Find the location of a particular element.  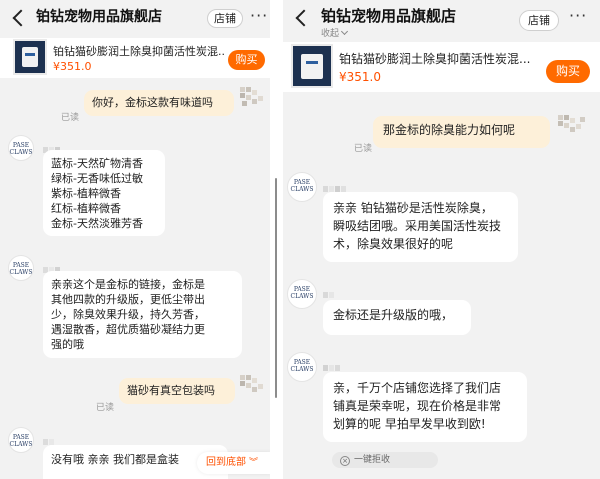

message-bubble-outgoing: 那金标的除臭能力如何呢 is located at coordinates (461, 132).